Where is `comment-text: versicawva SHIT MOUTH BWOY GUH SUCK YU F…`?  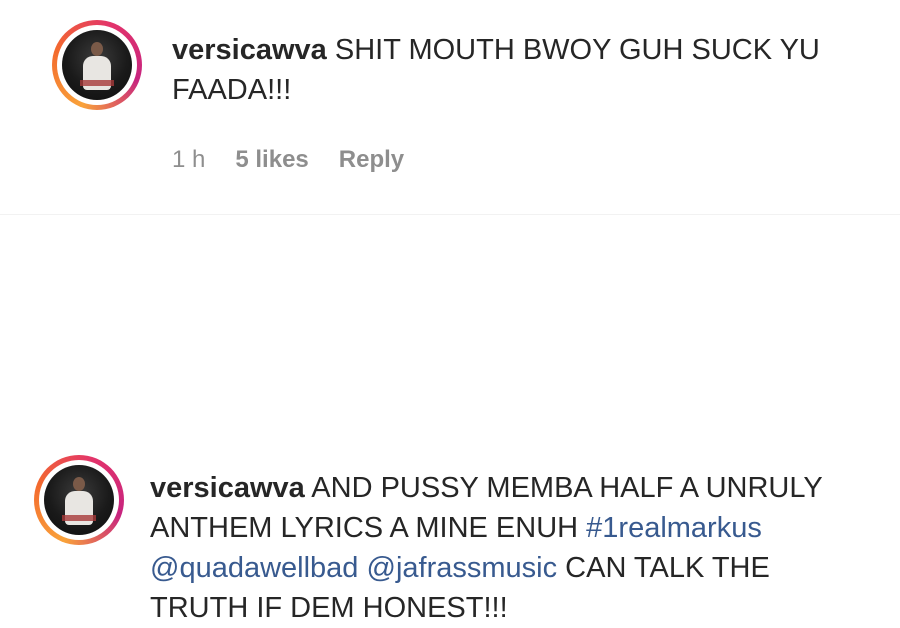
comment-text: versicawva SHIT MOUTH BWOY GUH SUCK YU F… is located at coordinates (522, 70).